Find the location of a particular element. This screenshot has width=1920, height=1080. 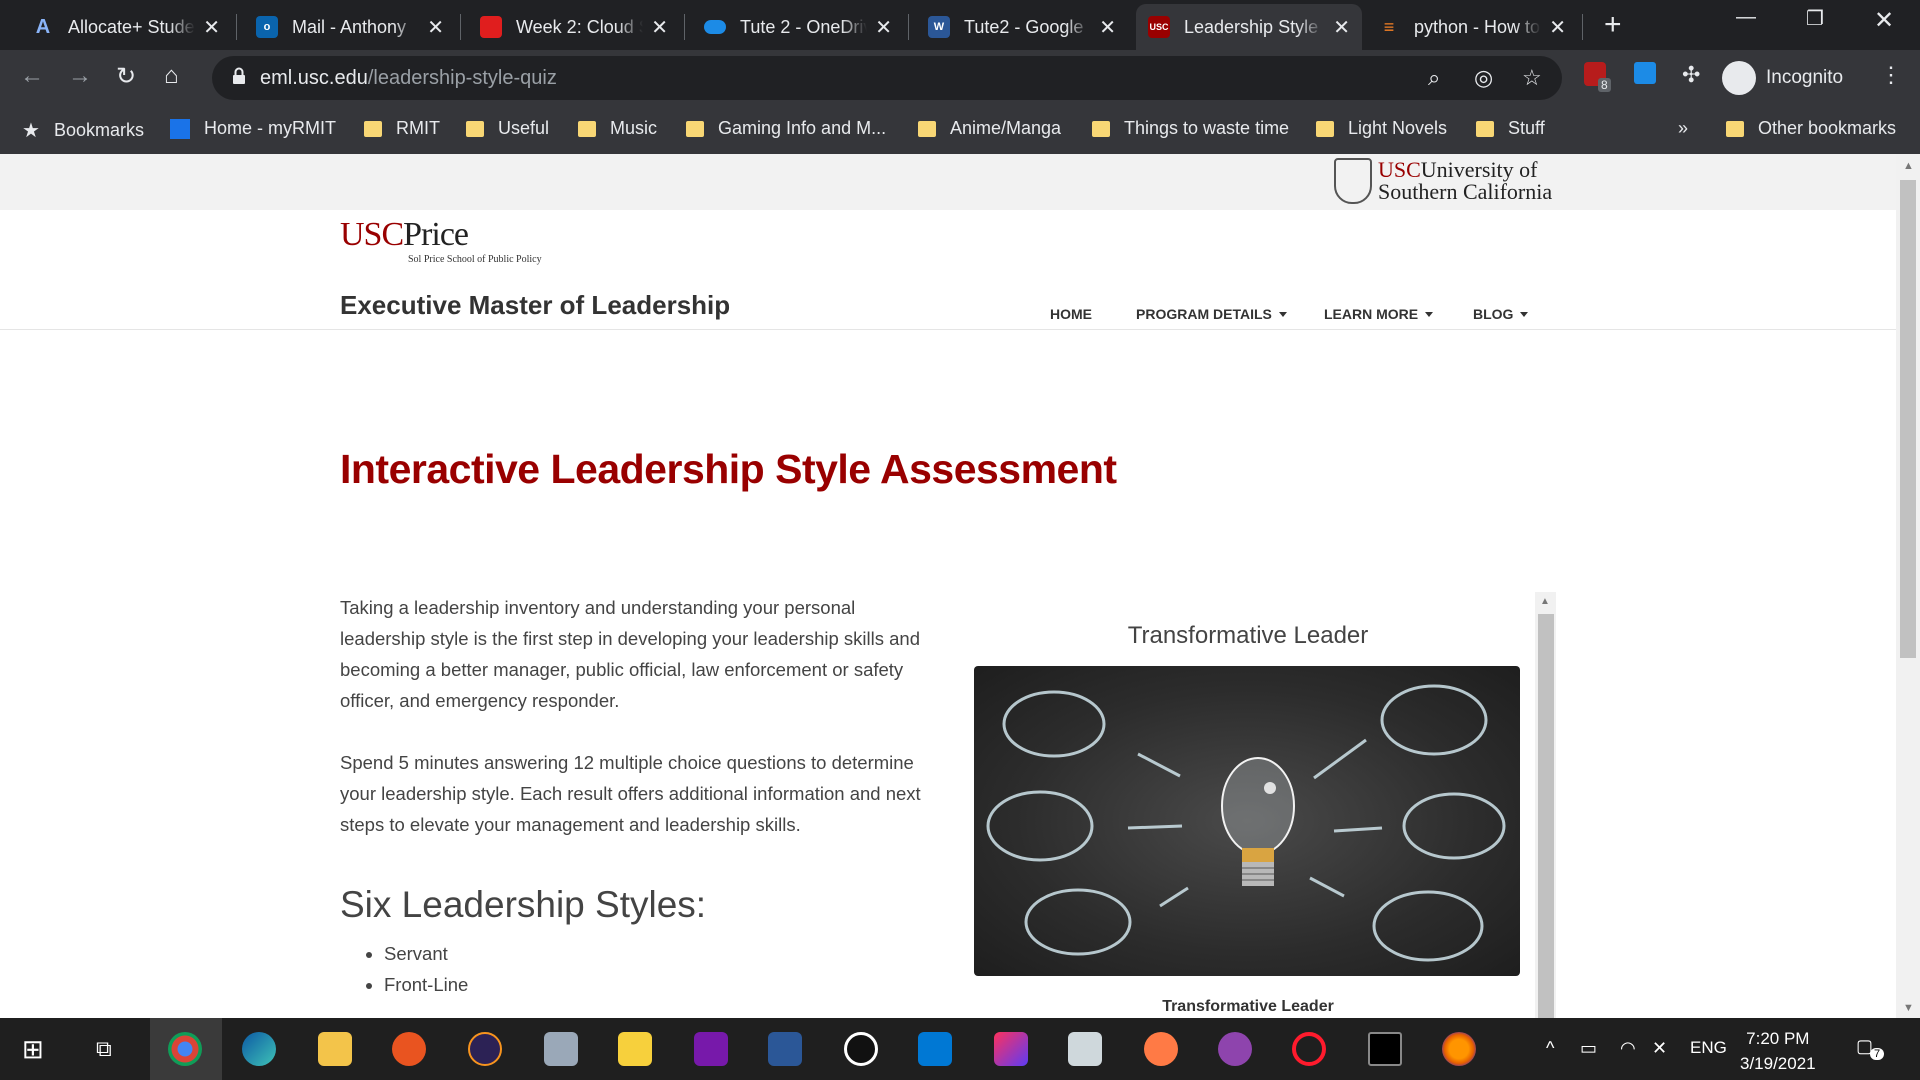

nav-program-details: PROGRAM DETAILS is located at coordinates (1211, 314).